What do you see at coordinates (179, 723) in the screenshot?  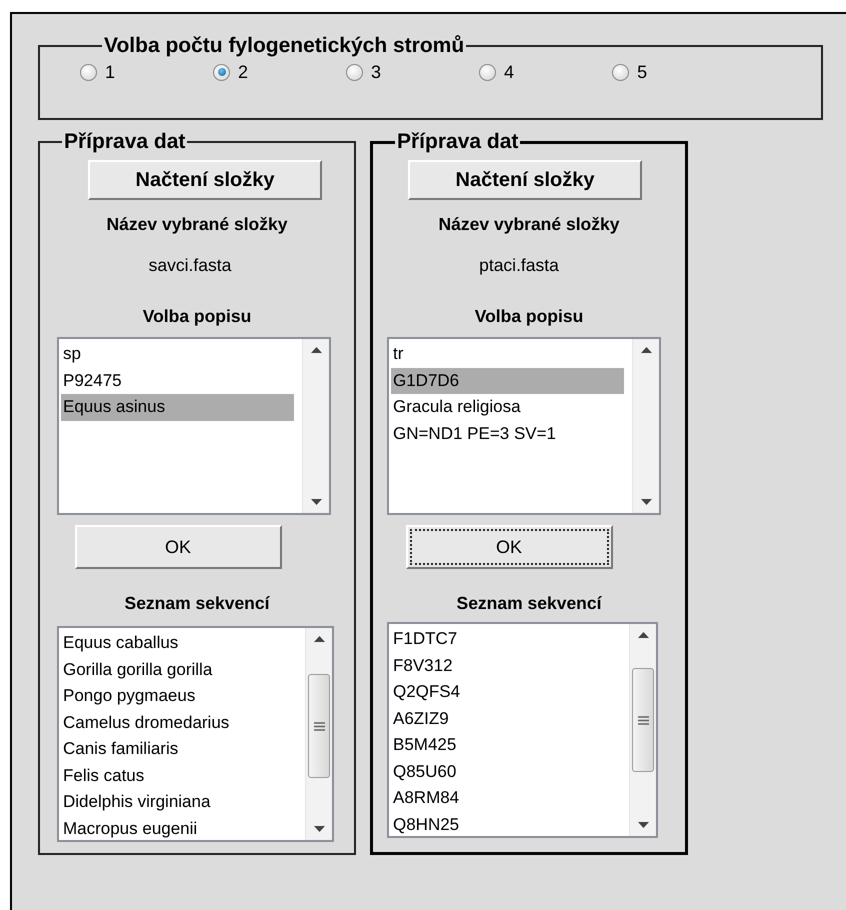 I see `list-item: Camelus dromedarius` at bounding box center [179, 723].